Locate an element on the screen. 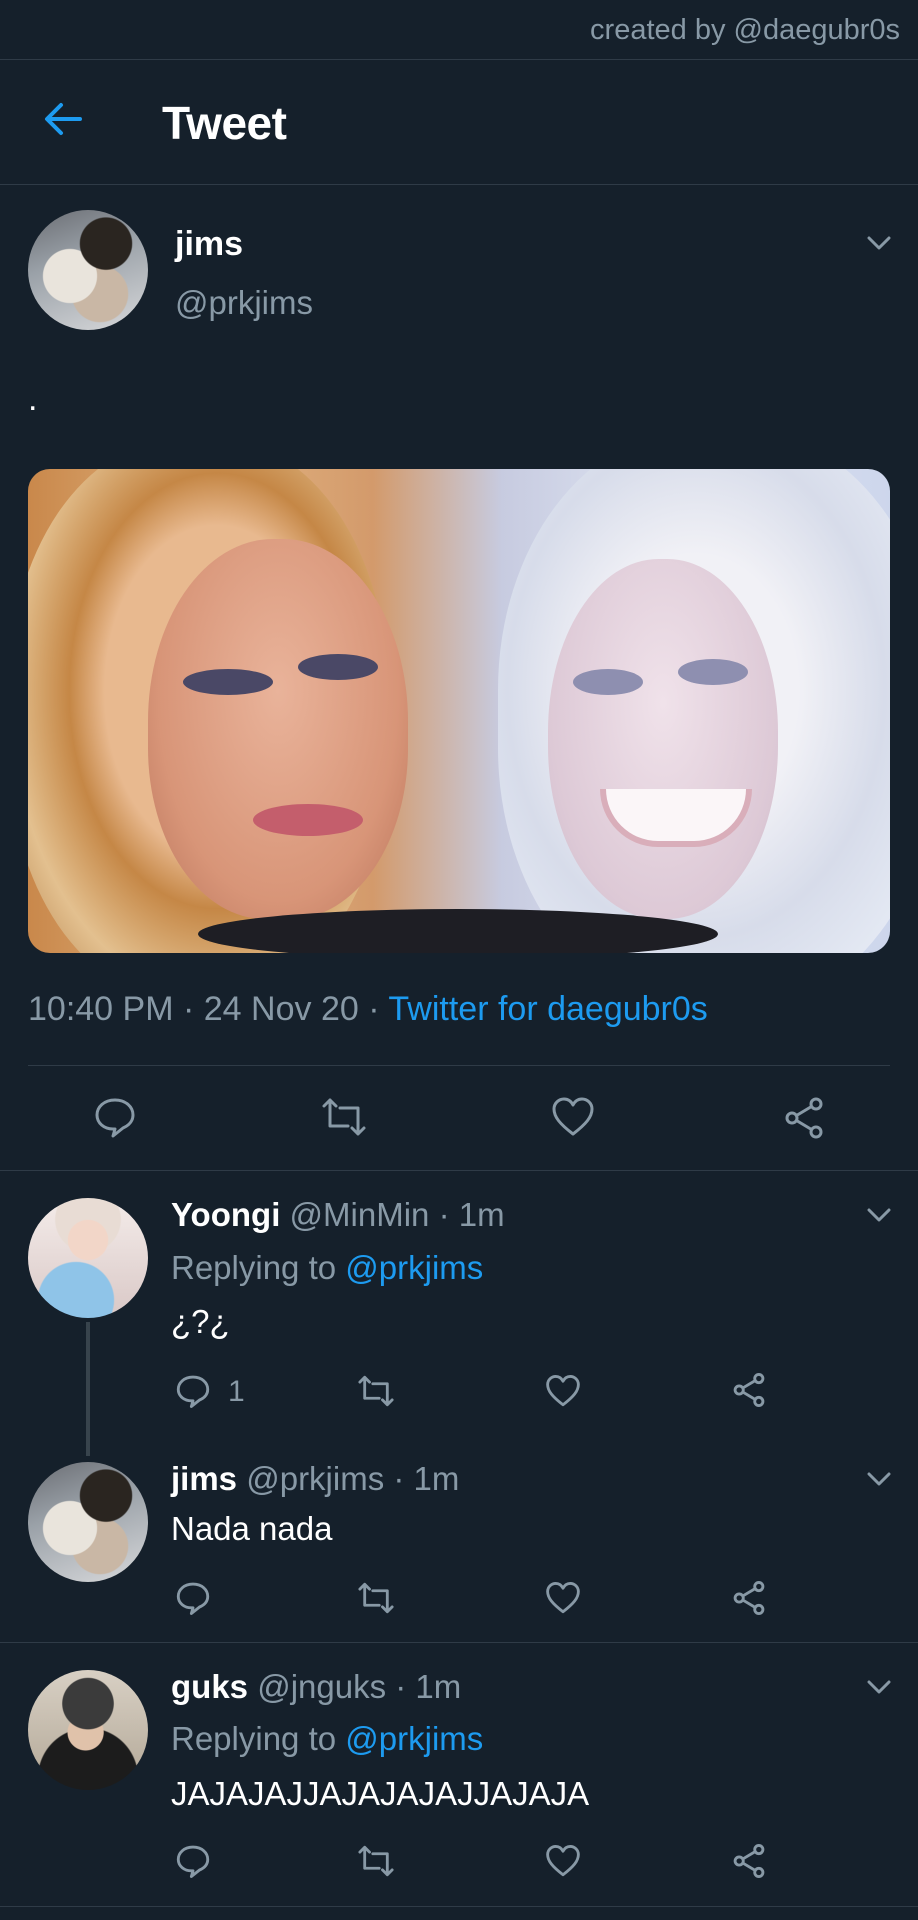  reply-author-line: guks @jnguks · 1m is located at coordinates (316, 1687).